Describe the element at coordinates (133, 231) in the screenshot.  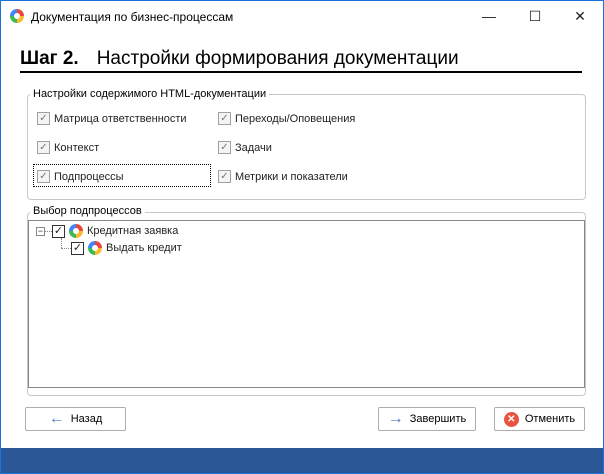
I see `tree-node-label: Кредитная заявка` at that location.